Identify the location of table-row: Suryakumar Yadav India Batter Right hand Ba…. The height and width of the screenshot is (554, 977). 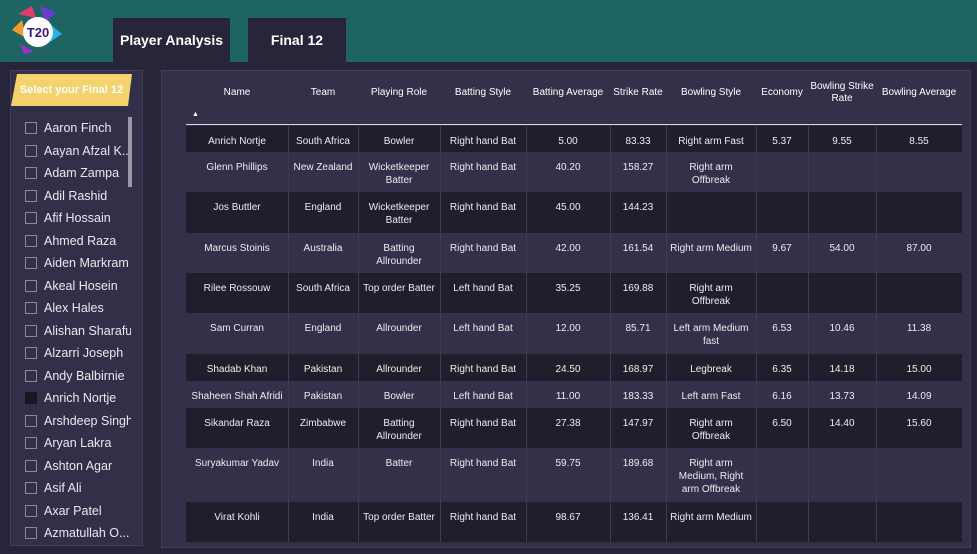
(574, 475).